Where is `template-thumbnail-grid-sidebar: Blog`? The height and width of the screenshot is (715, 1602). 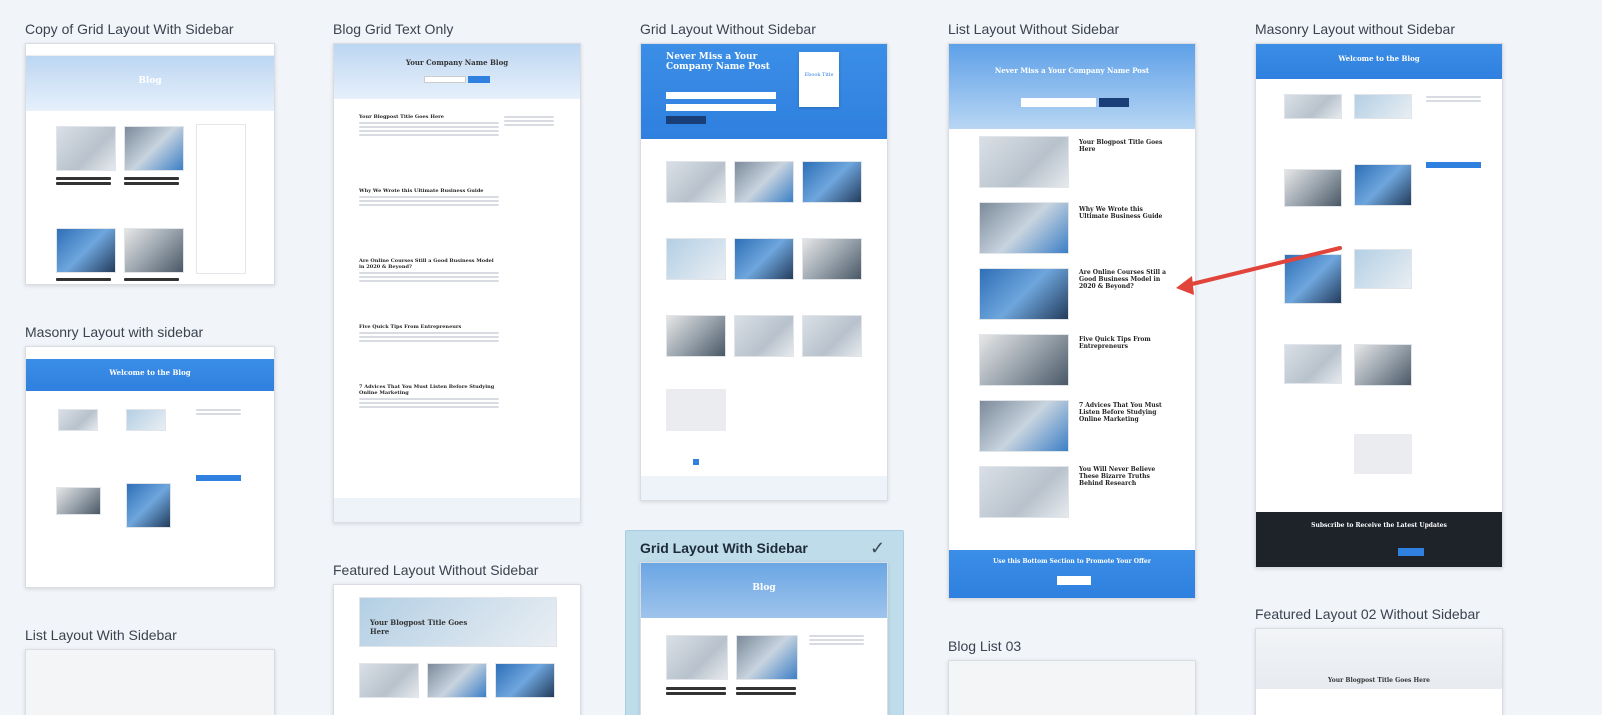
template-thumbnail-grid-sidebar: Blog is located at coordinates (764, 638).